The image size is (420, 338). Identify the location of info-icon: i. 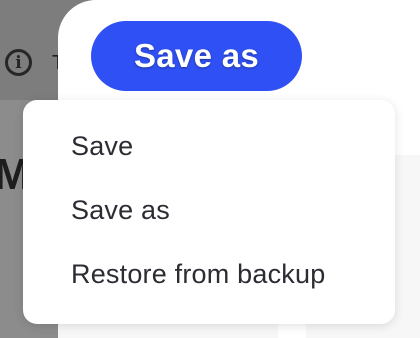
(18, 62).